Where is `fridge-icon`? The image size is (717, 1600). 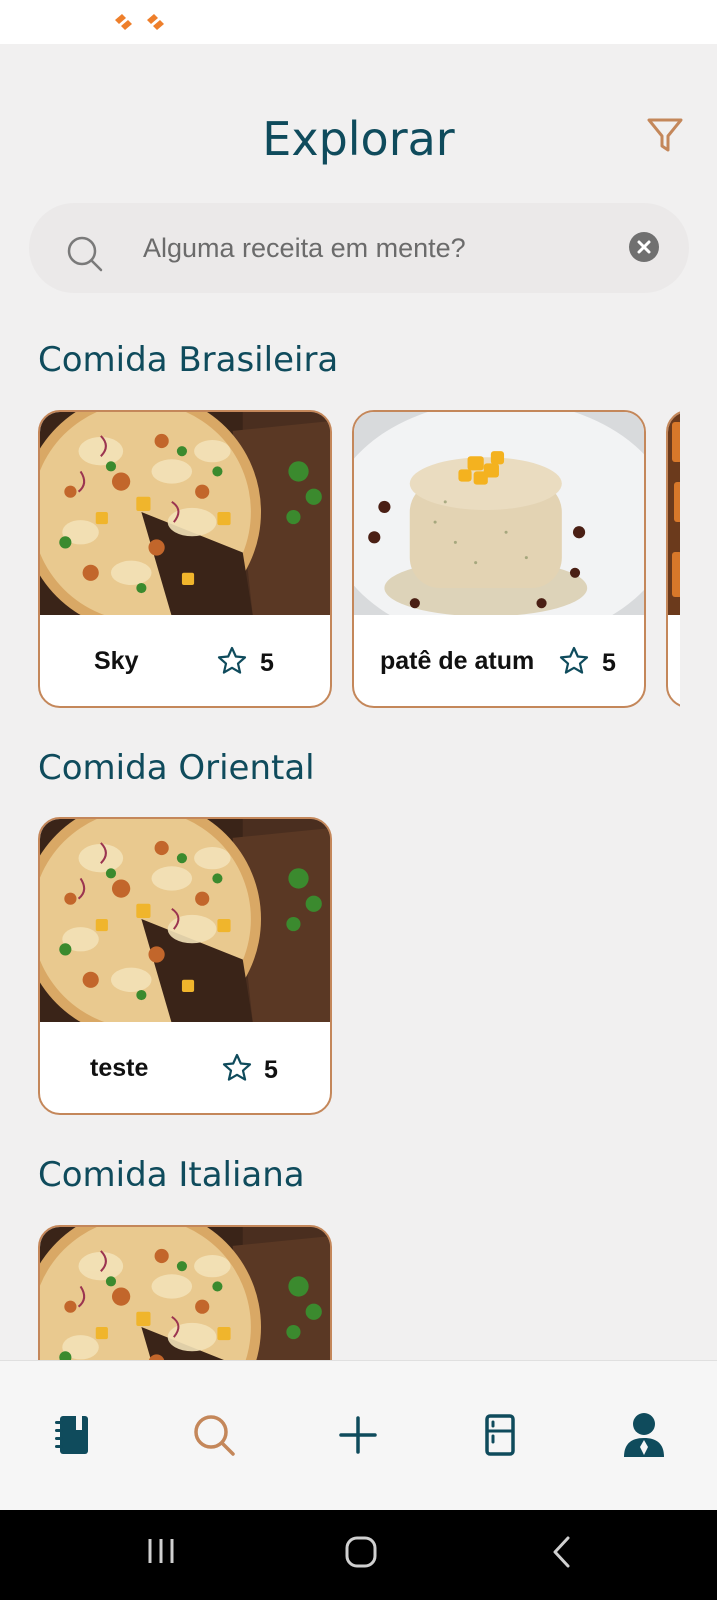
fridge-icon is located at coordinates (500, 1435).